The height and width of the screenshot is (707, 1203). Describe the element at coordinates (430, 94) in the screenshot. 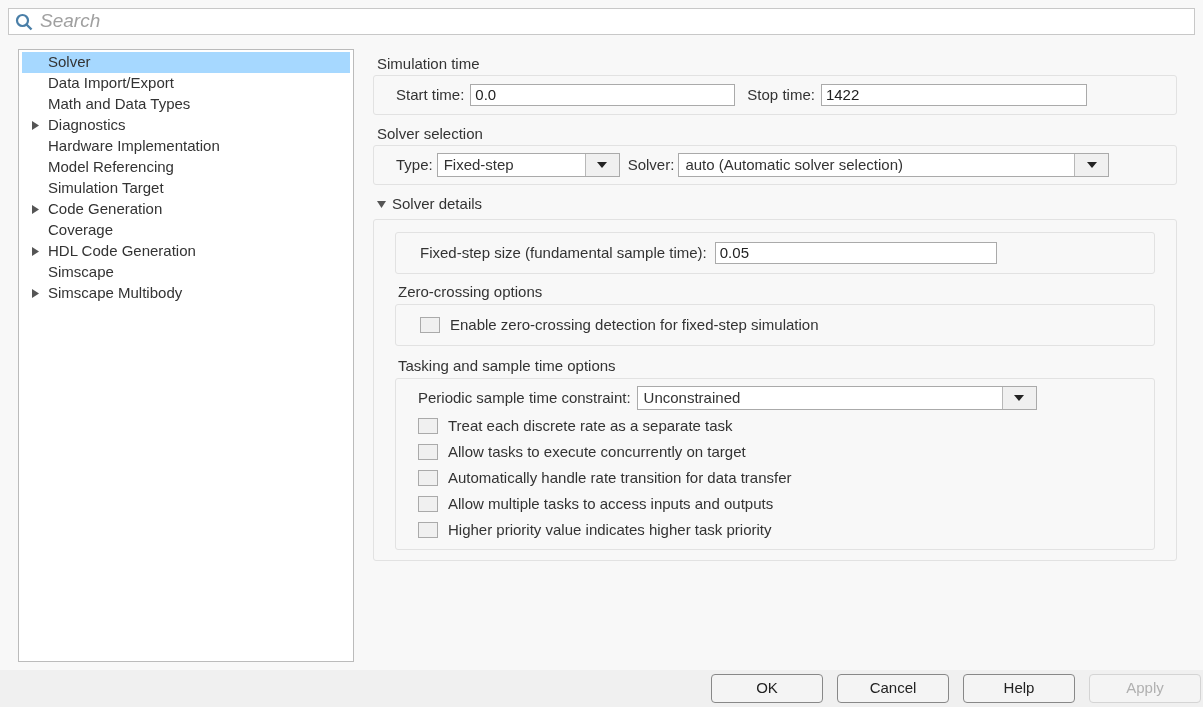

I see `field-label: Start time:` at that location.